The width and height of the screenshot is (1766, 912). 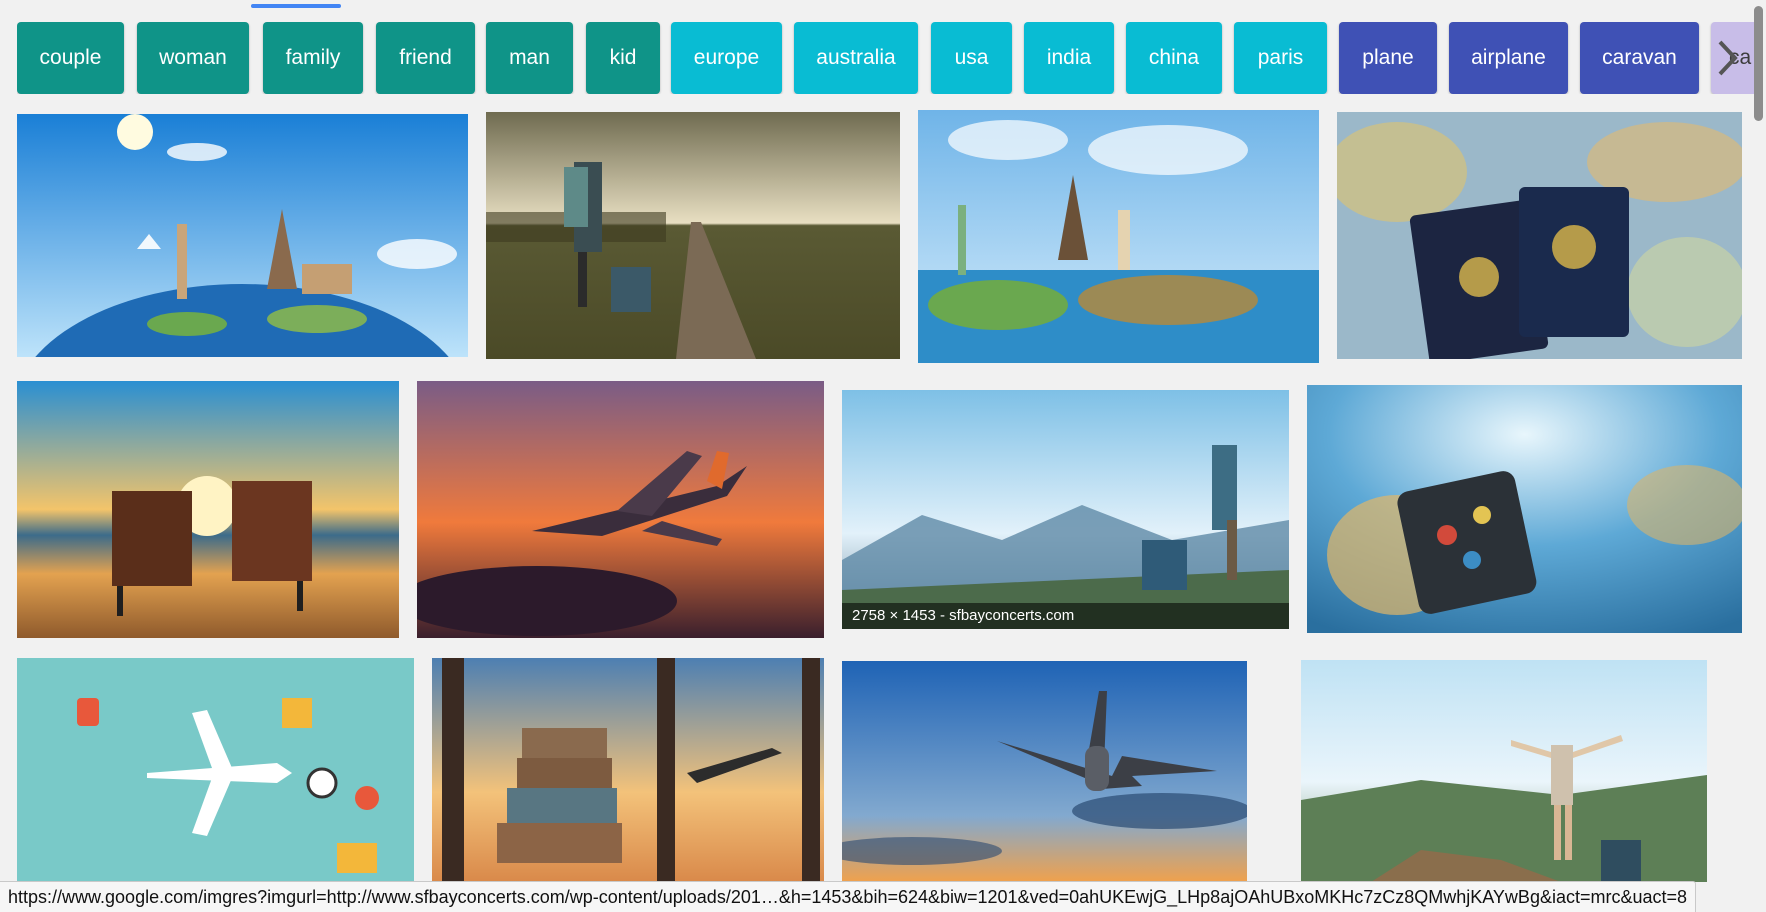 I want to click on chip-caravan: caravan, so click(x=1639, y=58).